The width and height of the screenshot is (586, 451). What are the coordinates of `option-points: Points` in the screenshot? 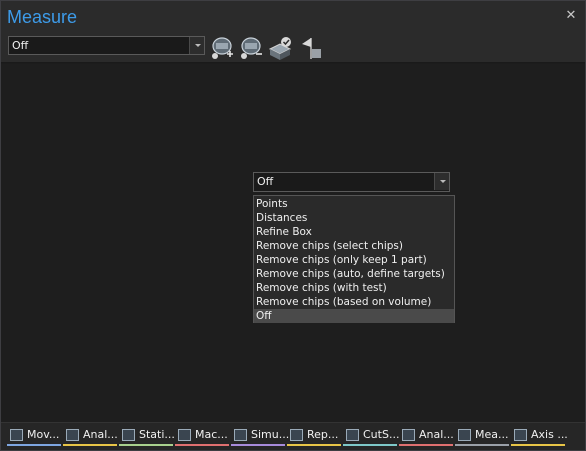 It's located at (354, 204).